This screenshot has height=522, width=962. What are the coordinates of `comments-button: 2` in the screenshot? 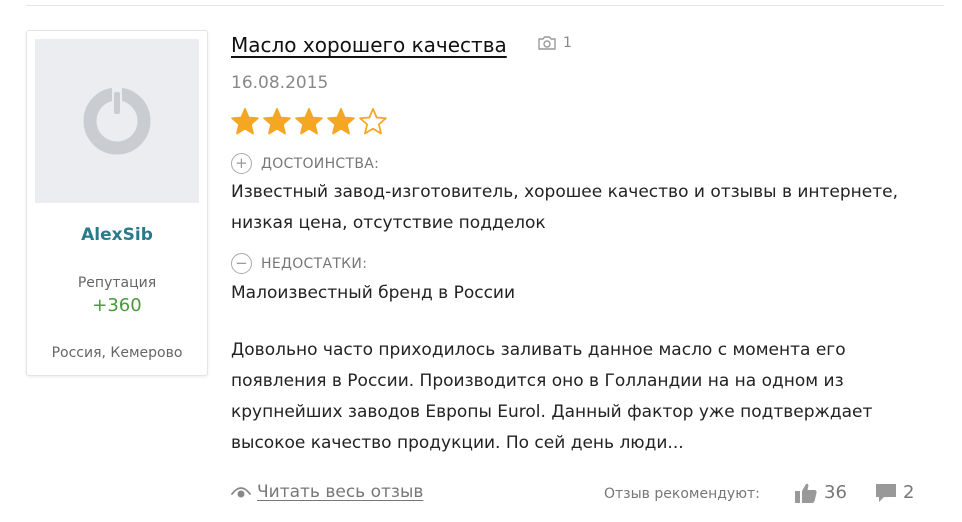 It's located at (894, 492).